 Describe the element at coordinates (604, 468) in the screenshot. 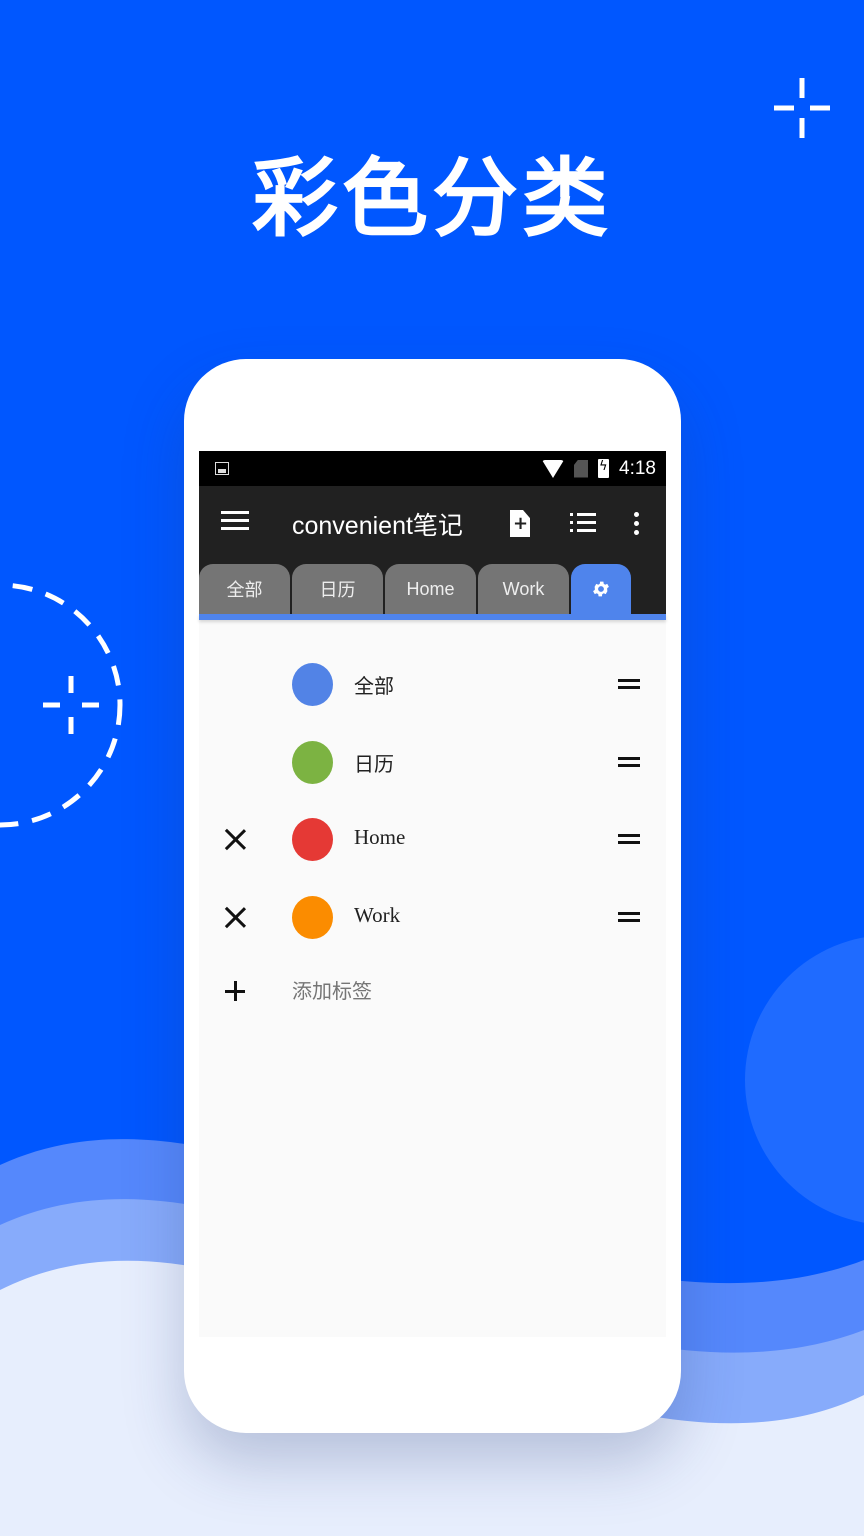

I see `battery-charging-icon` at that location.